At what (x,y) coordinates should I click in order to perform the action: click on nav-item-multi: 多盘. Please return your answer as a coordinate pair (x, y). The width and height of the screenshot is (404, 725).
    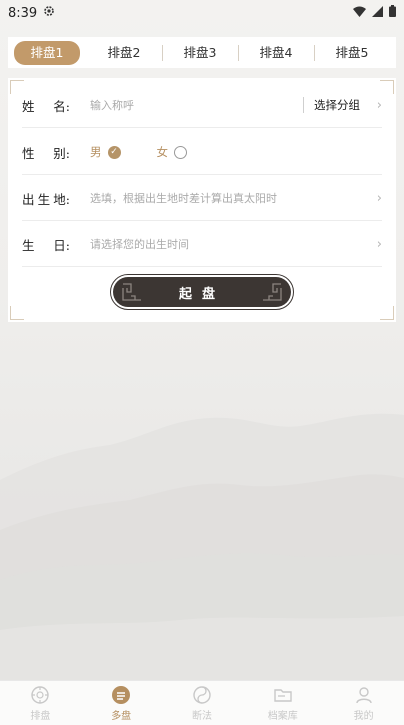
    Looking at the image, I should click on (121, 703).